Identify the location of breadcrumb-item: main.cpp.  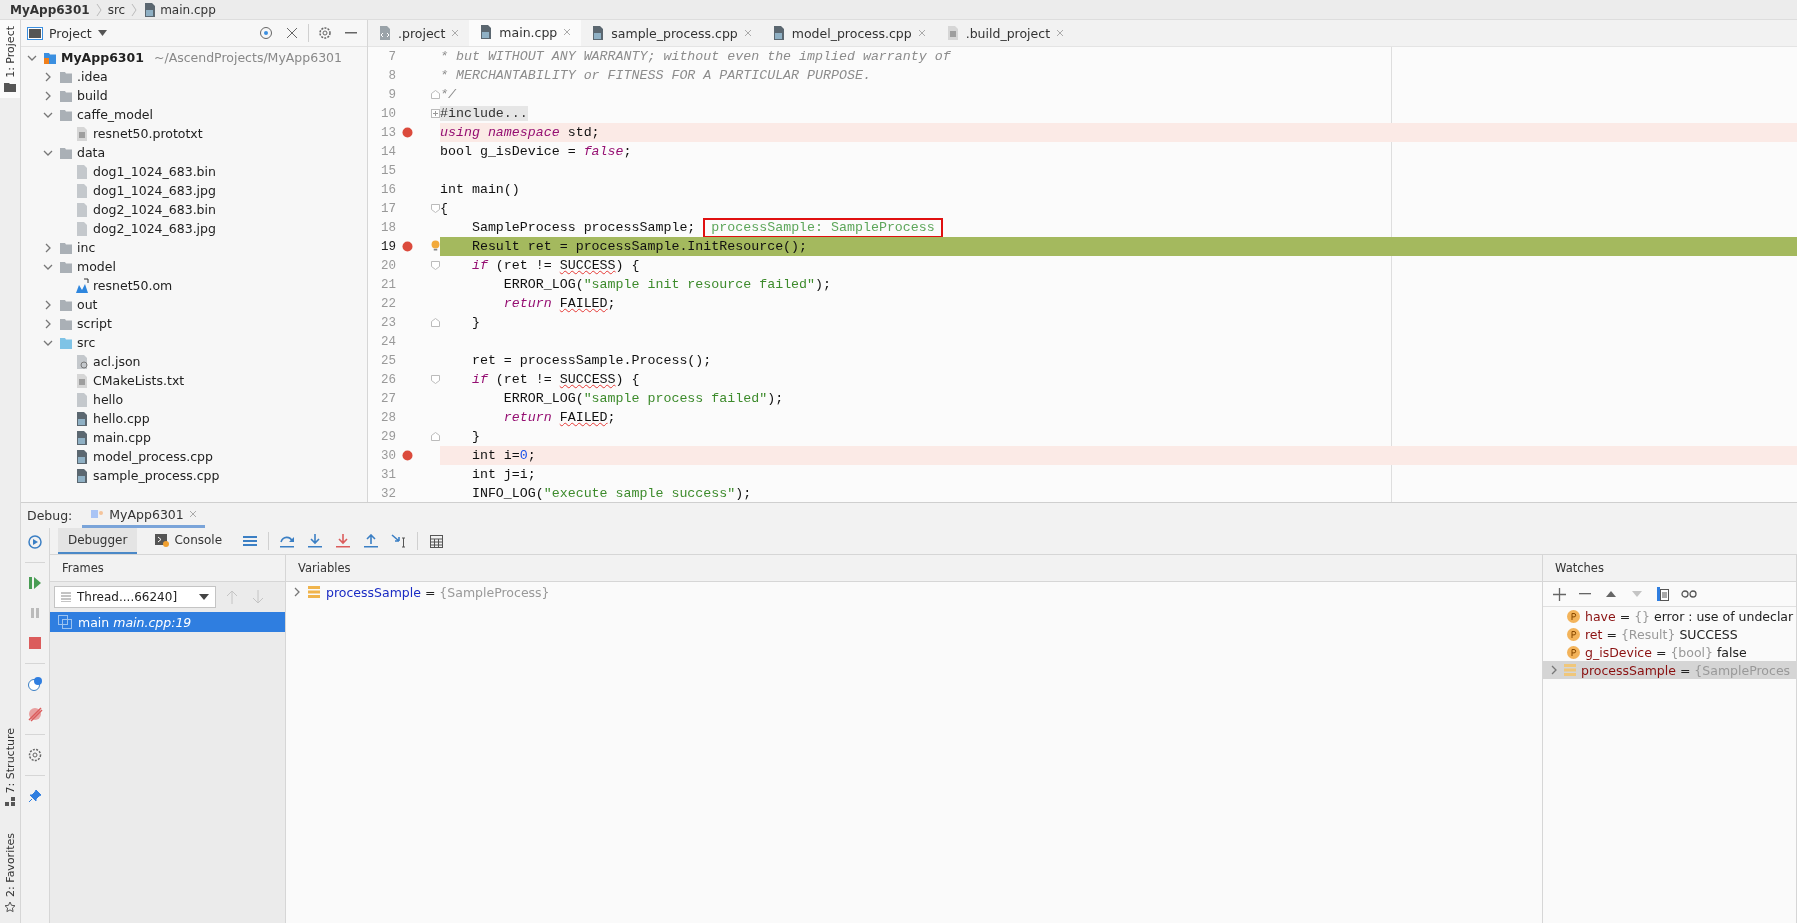
(179, 9).